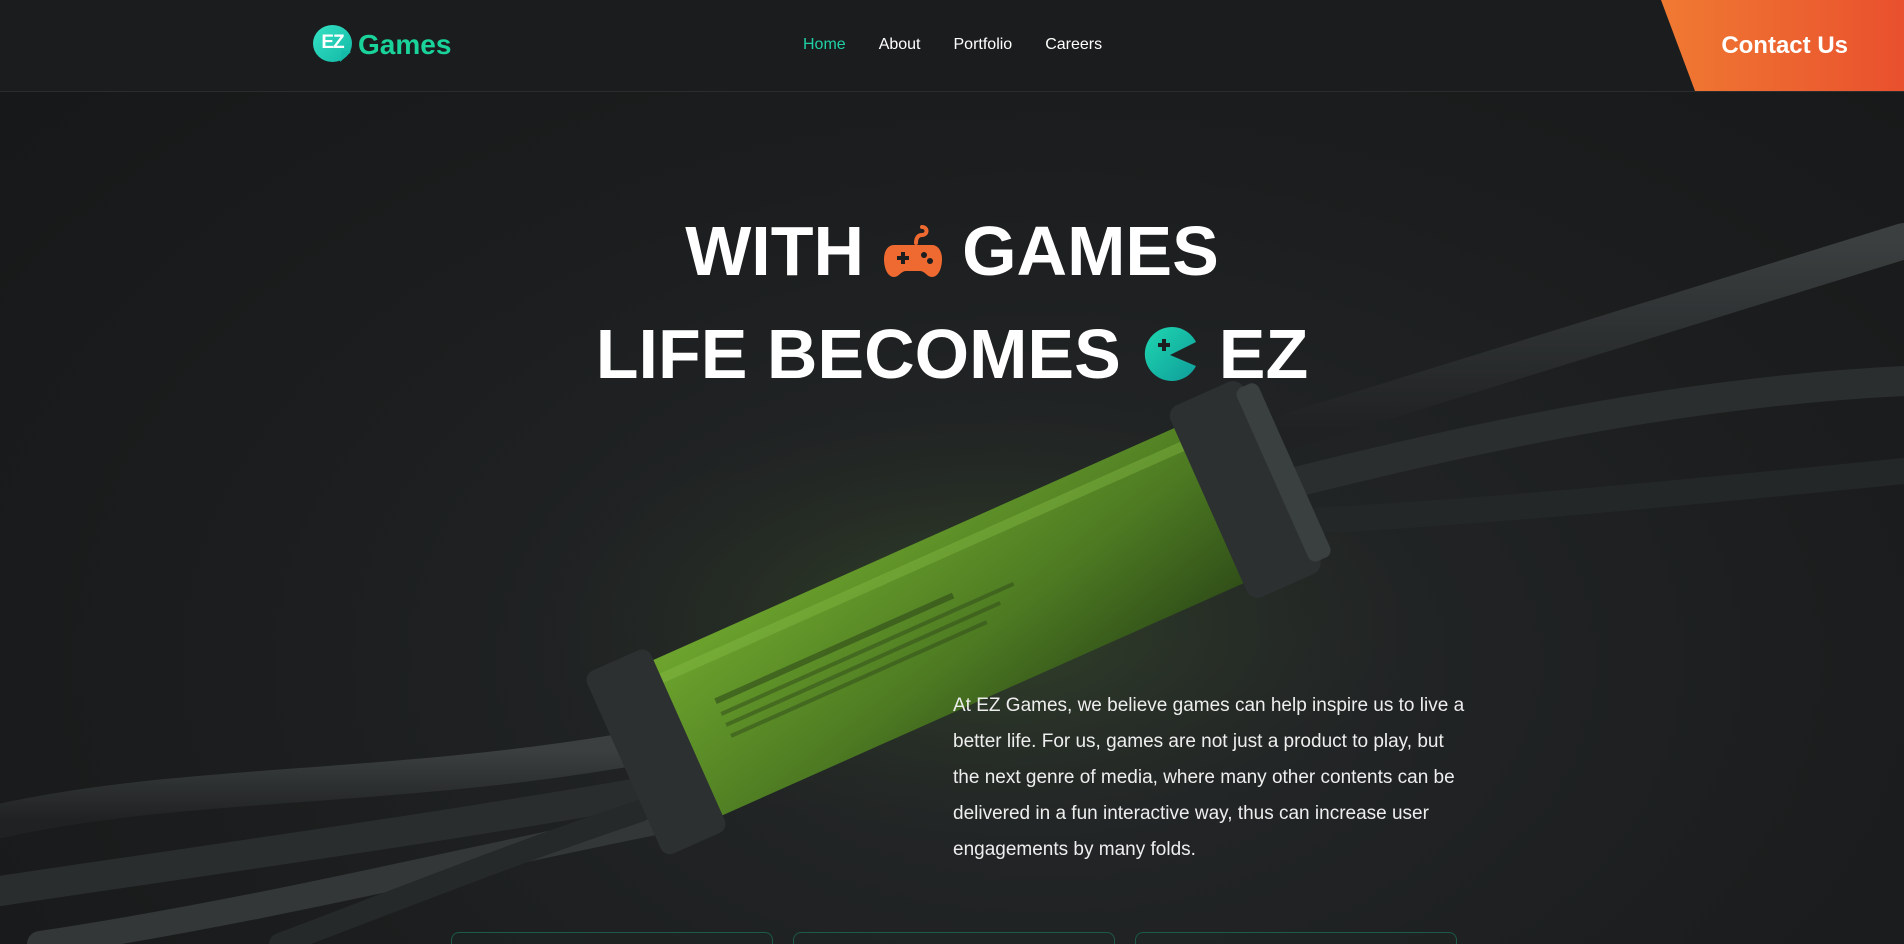 Image resolution: width=1904 pixels, height=944 pixels. I want to click on headline-line-2: LIFE BECOMES EZ, so click(952, 354).